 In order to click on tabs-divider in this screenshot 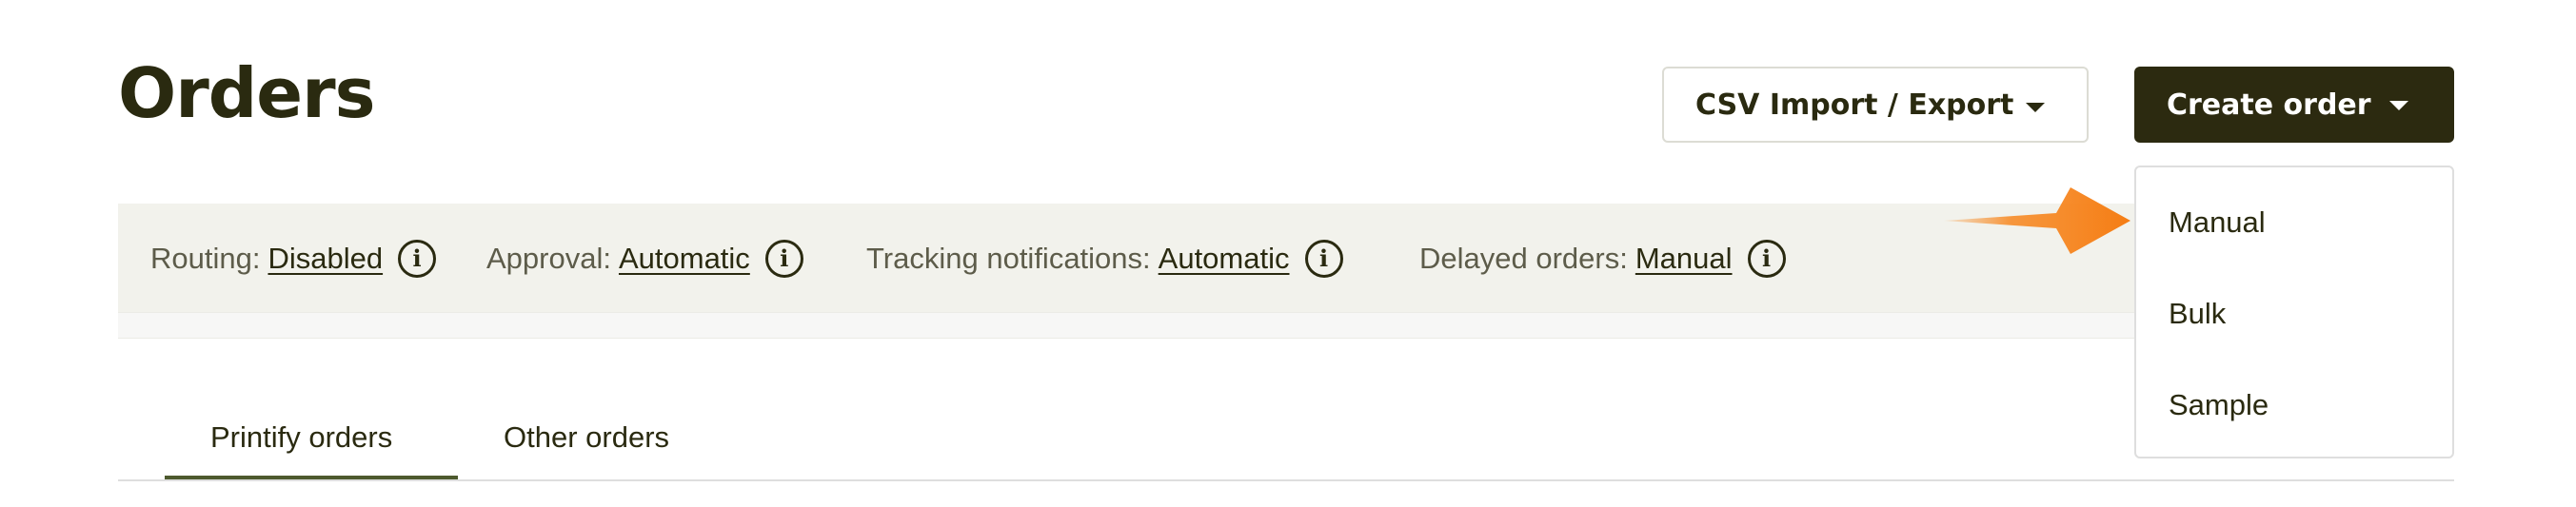, I will do `click(1286, 480)`.